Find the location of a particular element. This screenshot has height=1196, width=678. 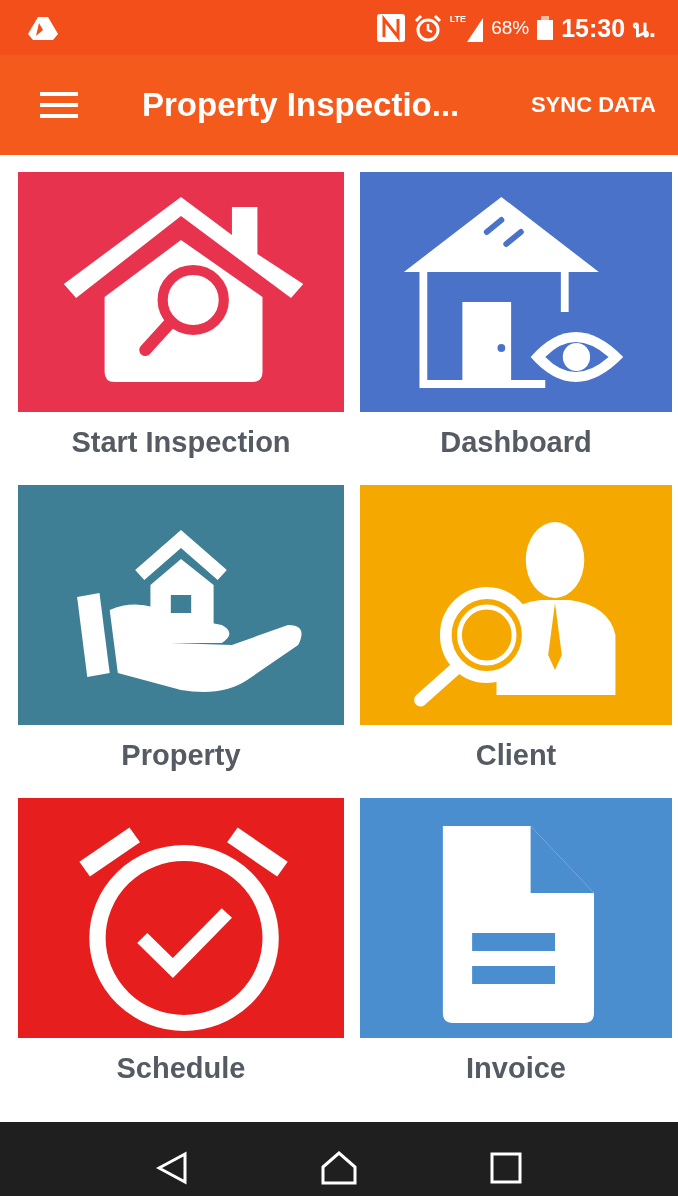

menu-icon is located at coordinates (59, 105).